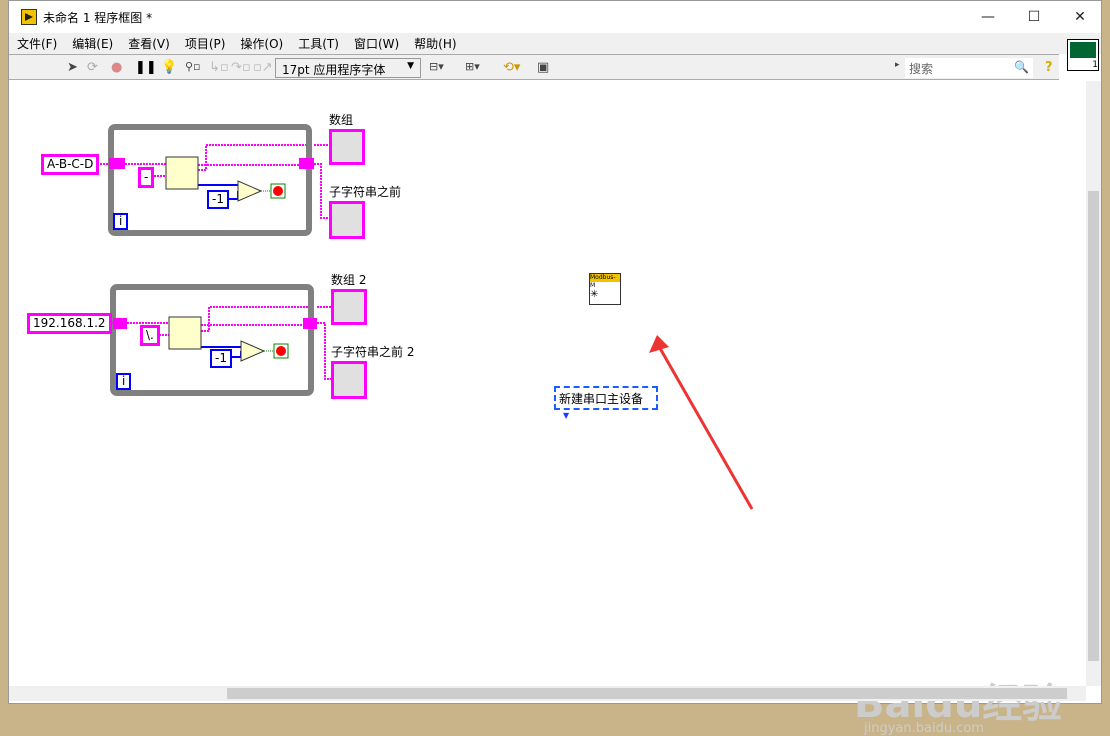 This screenshot has height=736, width=1110. Describe the element at coordinates (924, 728) in the screenshot. I see `baidu-watermark-url: jingyan.baidu.com` at that location.